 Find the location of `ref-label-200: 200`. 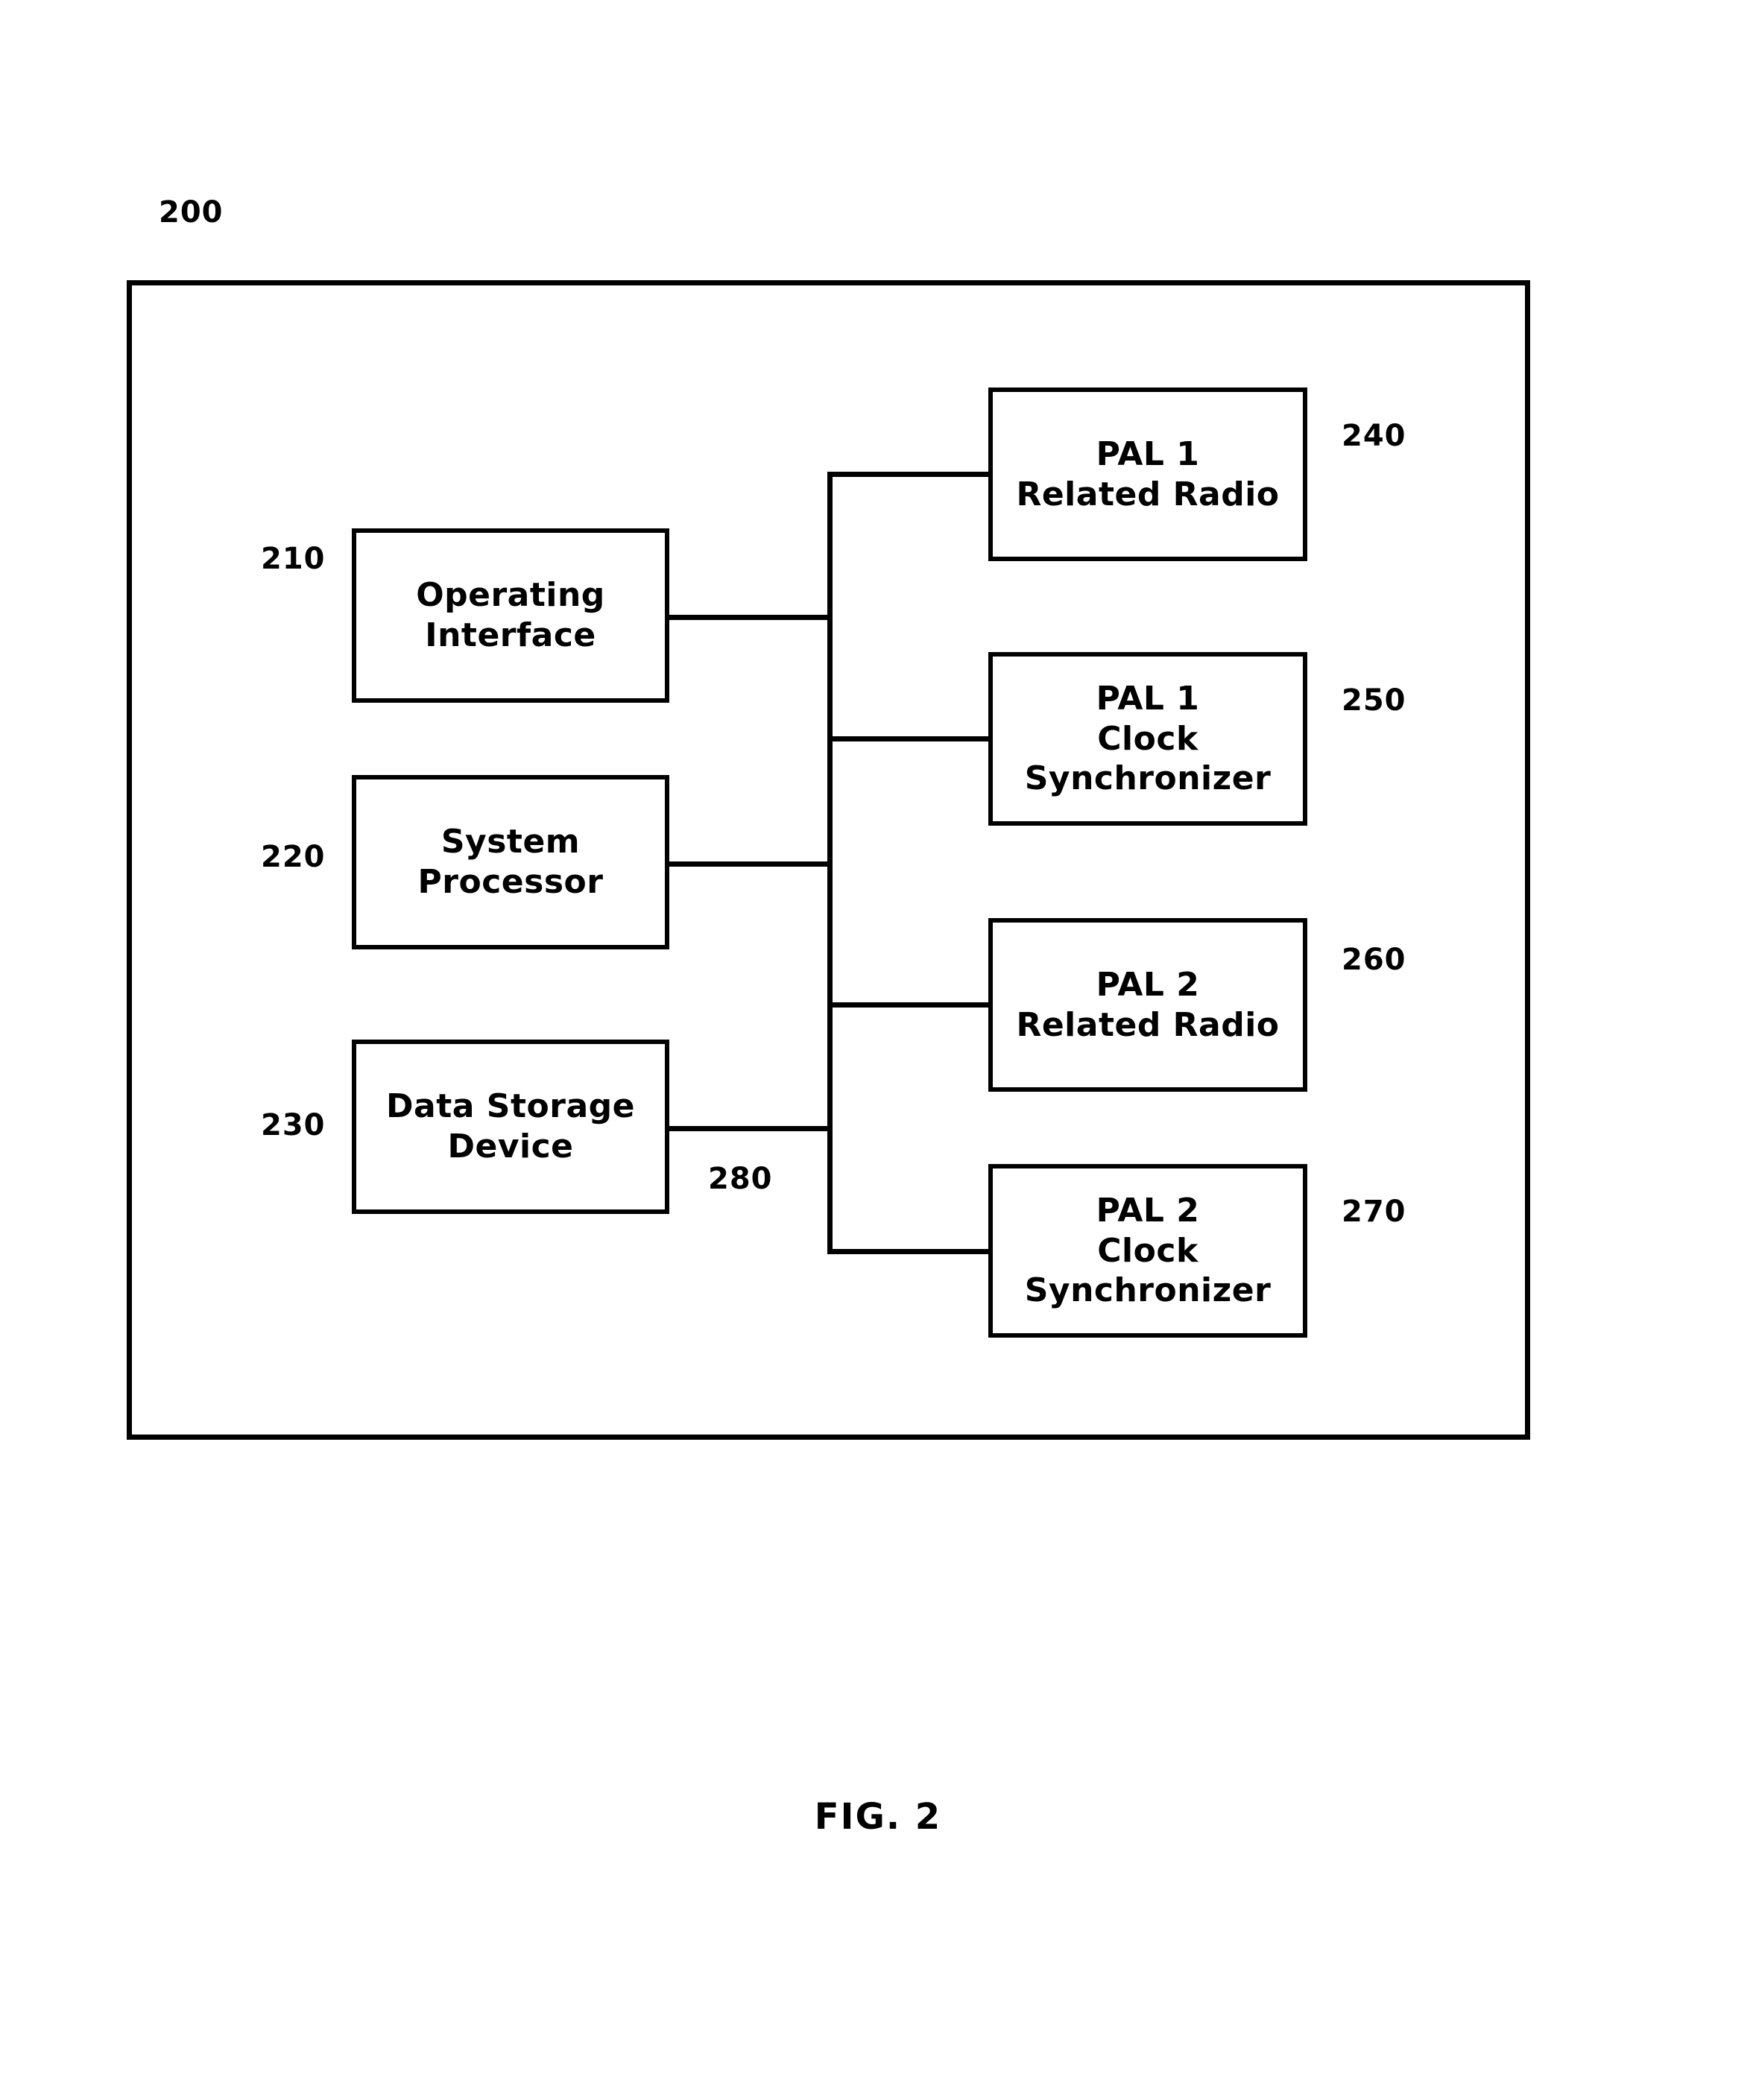

ref-label-200: 200 is located at coordinates (192, 212).